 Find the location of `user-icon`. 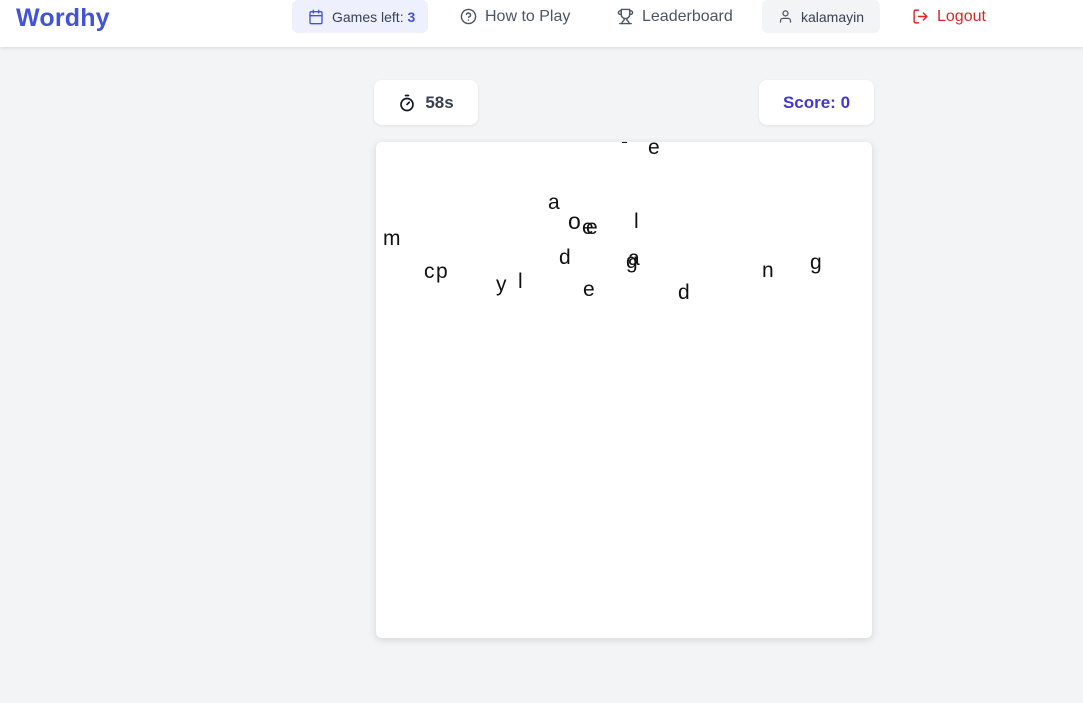

user-icon is located at coordinates (785, 16).